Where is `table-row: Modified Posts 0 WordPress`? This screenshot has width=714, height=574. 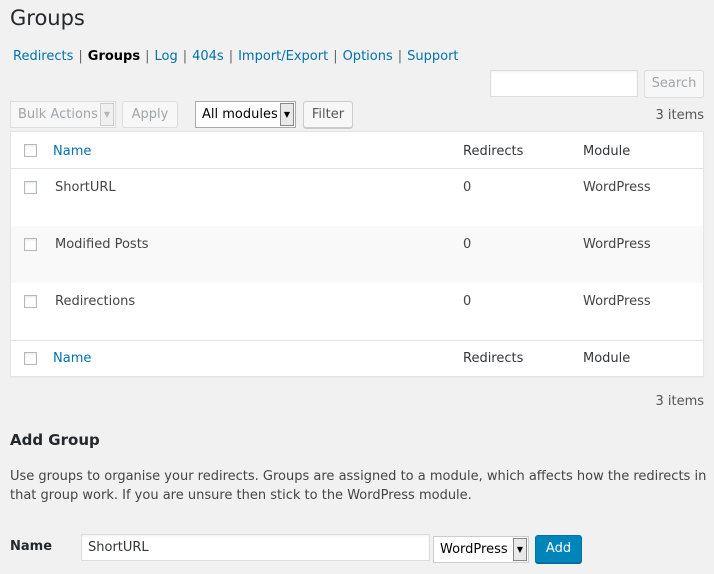 table-row: Modified Posts 0 WordPress is located at coordinates (357, 254).